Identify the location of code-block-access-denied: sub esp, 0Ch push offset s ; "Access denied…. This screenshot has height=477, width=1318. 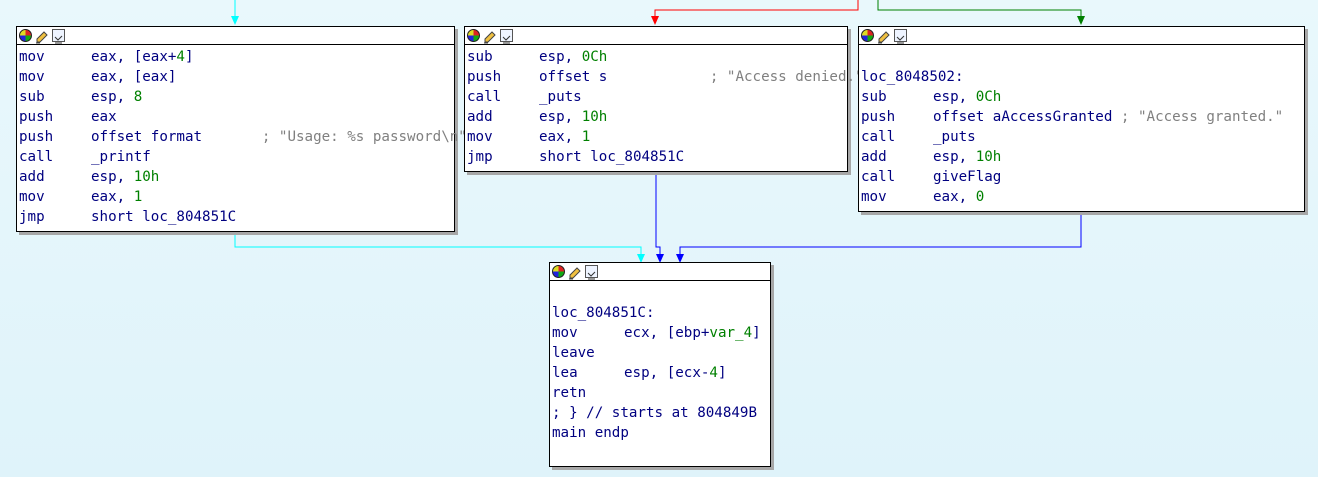
(664, 99).